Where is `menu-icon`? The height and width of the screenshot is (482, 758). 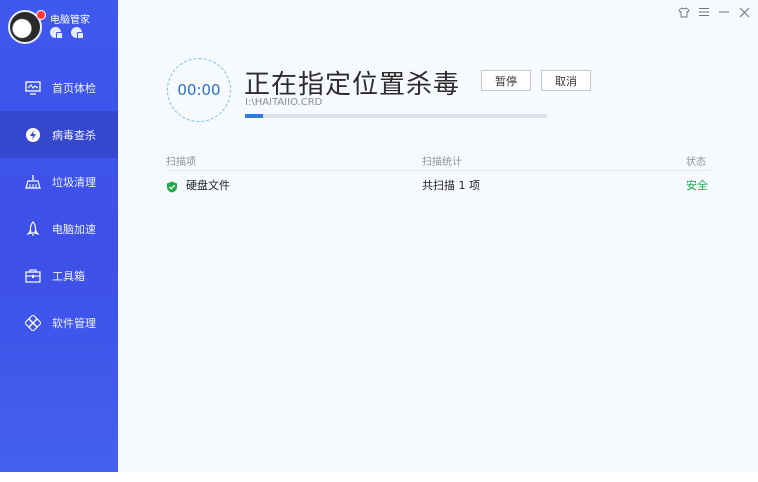
menu-icon is located at coordinates (704, 12).